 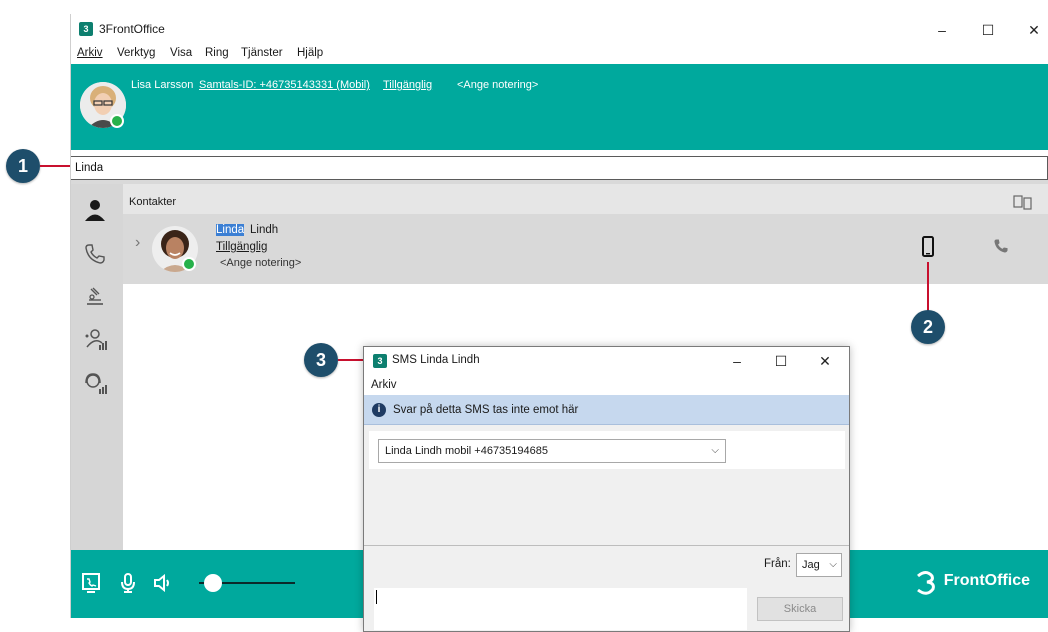 What do you see at coordinates (497, 85) in the screenshot?
I see `user-note: <Ange notering>` at bounding box center [497, 85].